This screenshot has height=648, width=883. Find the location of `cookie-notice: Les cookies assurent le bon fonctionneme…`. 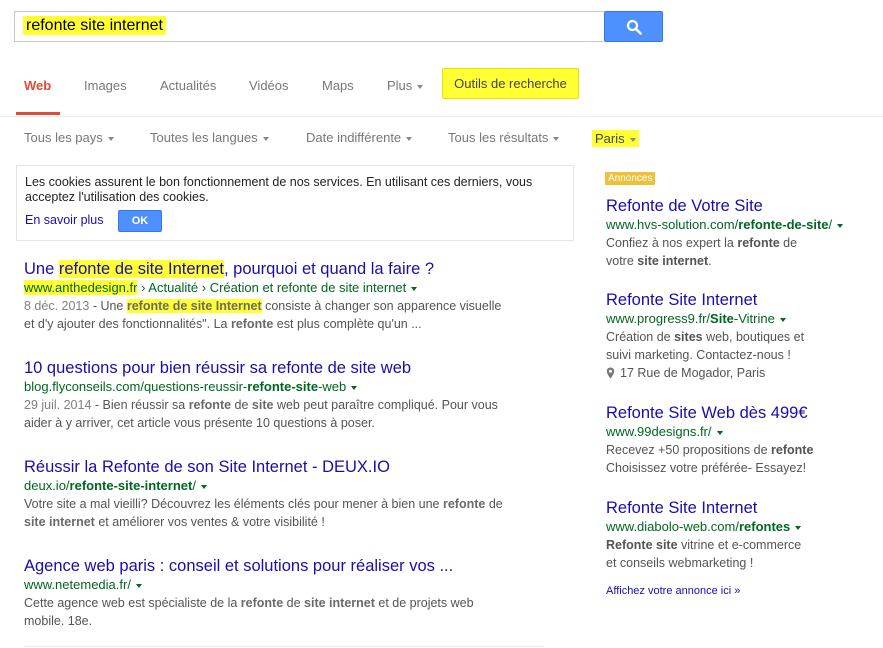

cookie-notice: Les cookies assurent le bon fonctionneme… is located at coordinates (295, 203).